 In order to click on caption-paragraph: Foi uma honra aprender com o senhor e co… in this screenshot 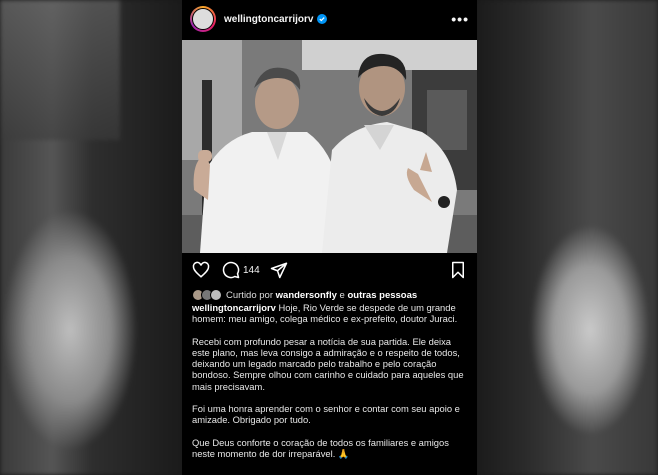, I will do `click(326, 414)`.